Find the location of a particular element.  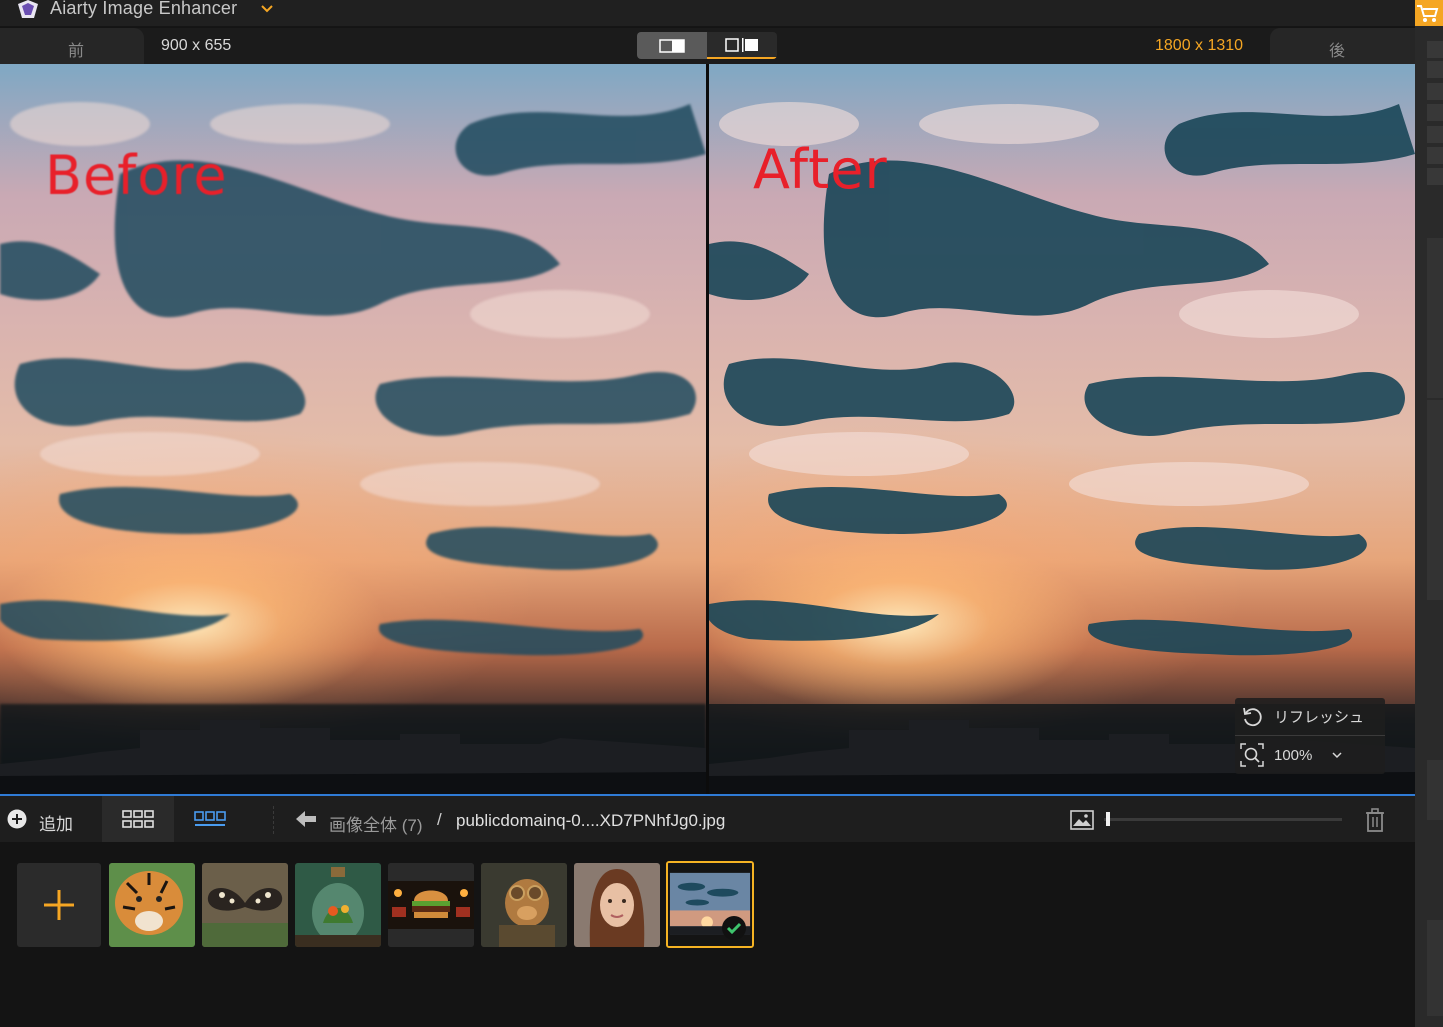

check-icon is located at coordinates (734, 928).